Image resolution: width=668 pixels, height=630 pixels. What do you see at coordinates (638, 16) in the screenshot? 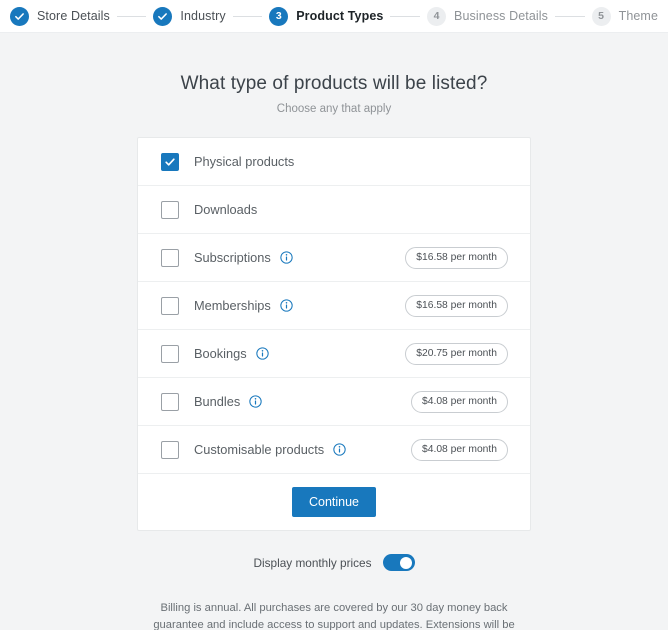
I see `stepper-step-label: Theme` at bounding box center [638, 16].